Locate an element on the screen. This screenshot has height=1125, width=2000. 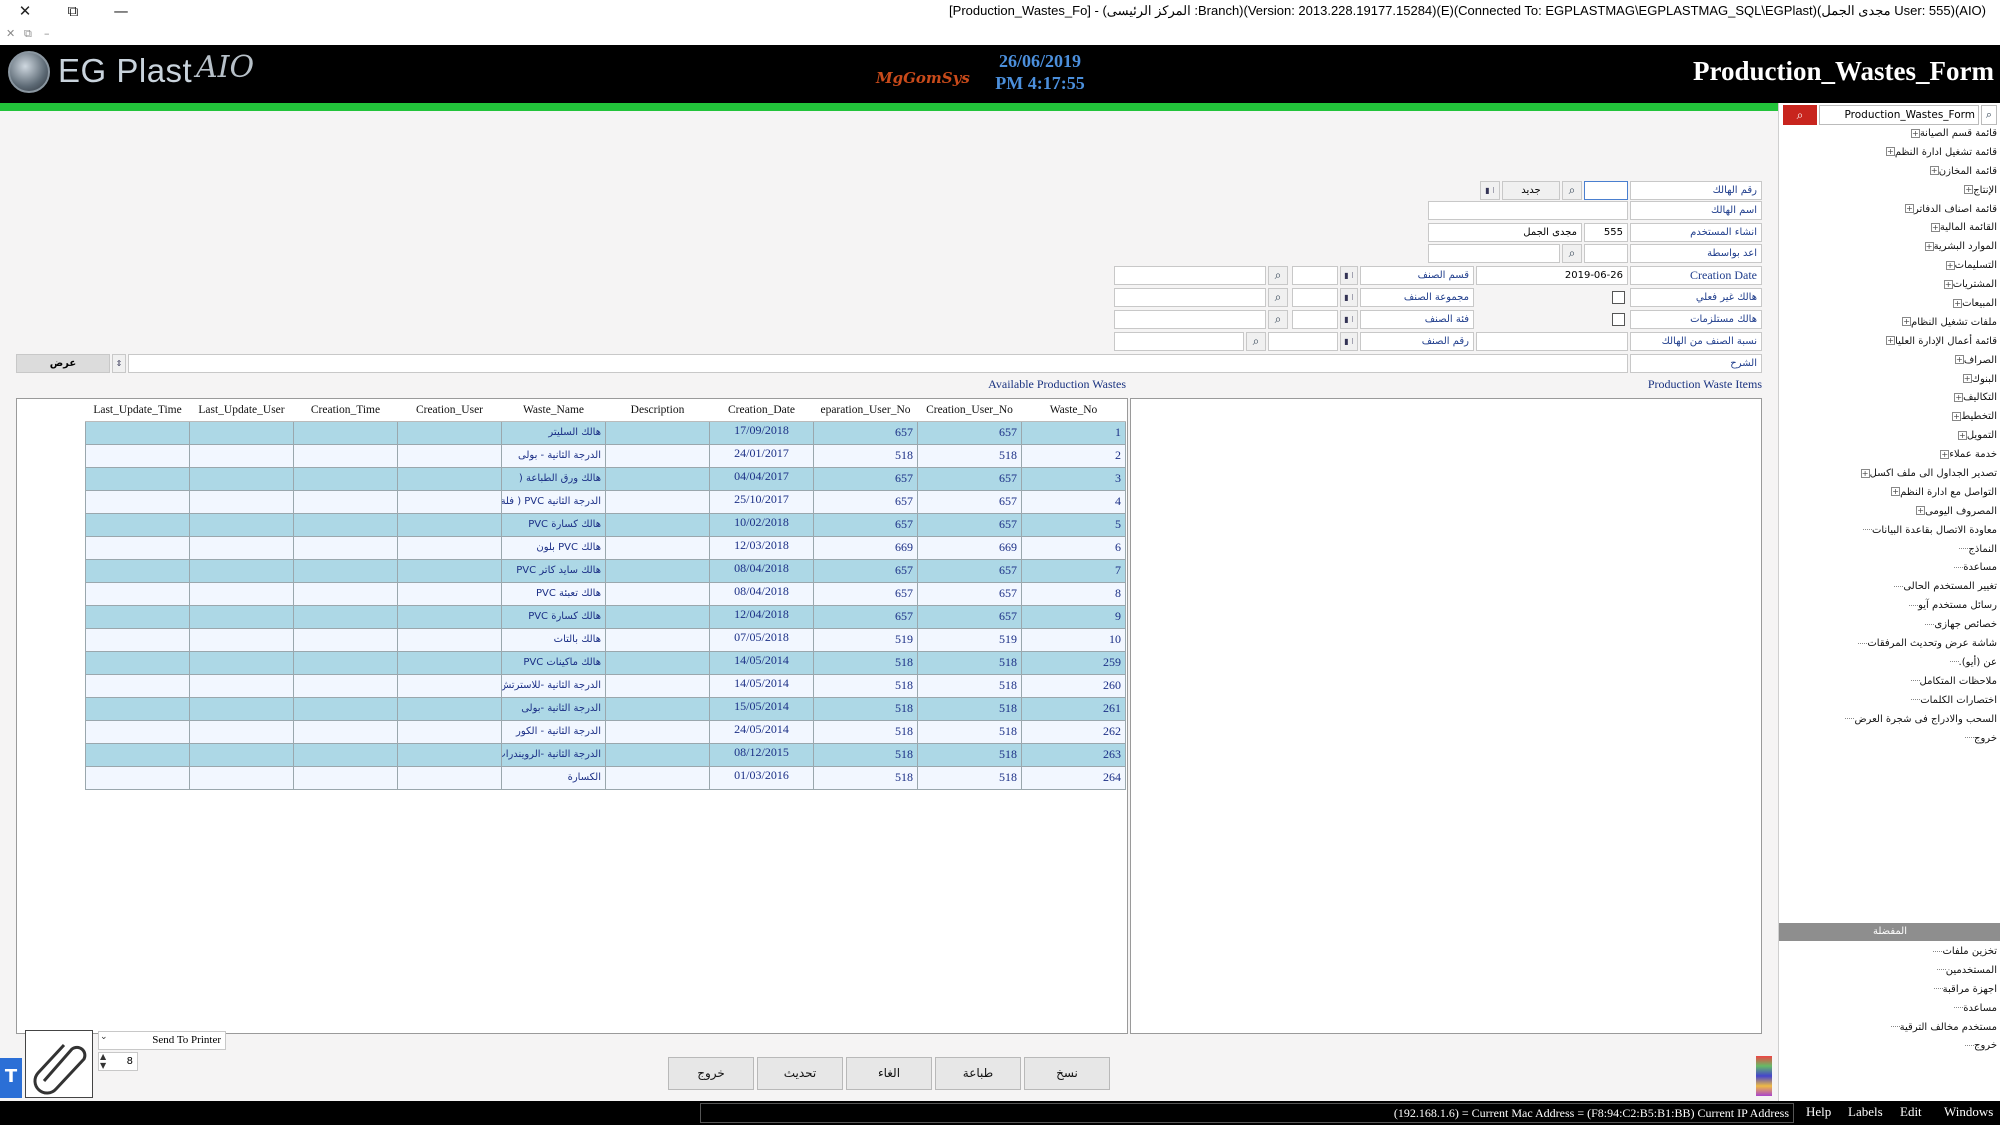
menu-item: المشتريات+ is located at coordinates (1889, 285).